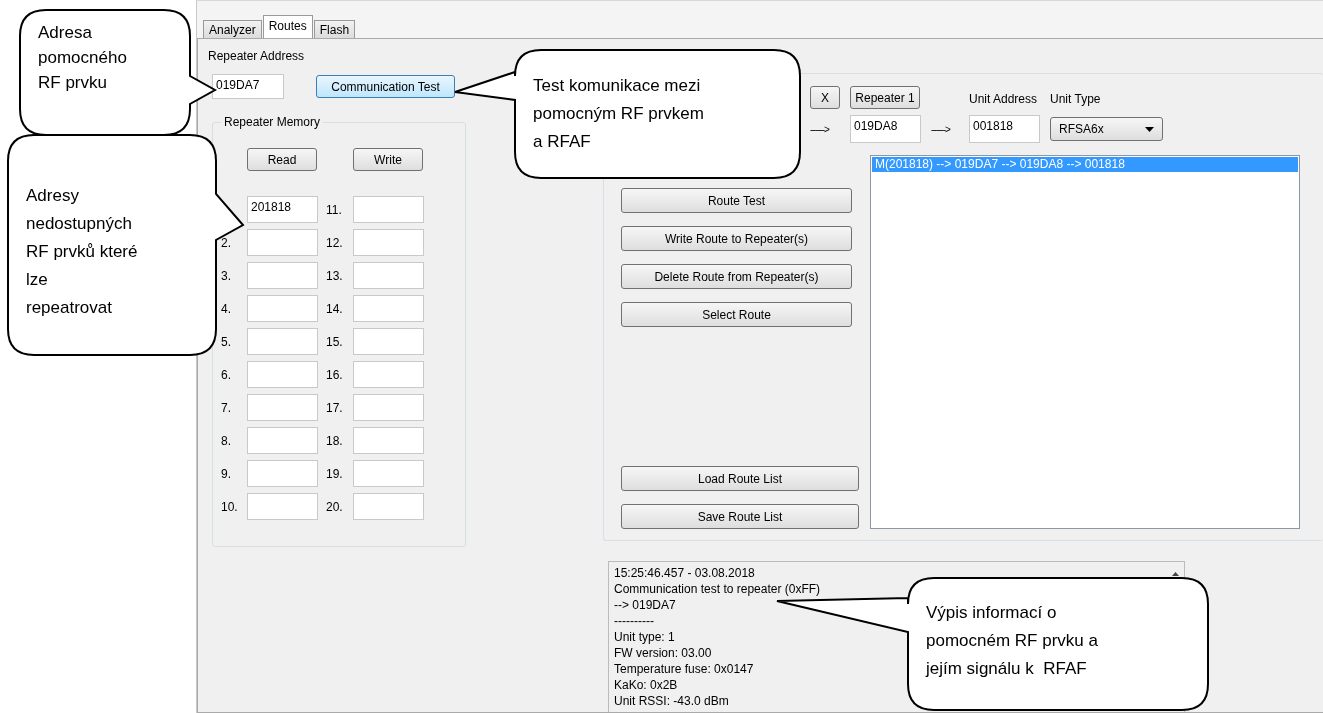 This screenshot has height=713, width=1323. What do you see at coordinates (232, 29) in the screenshot?
I see `tab: Analyzer` at bounding box center [232, 29].